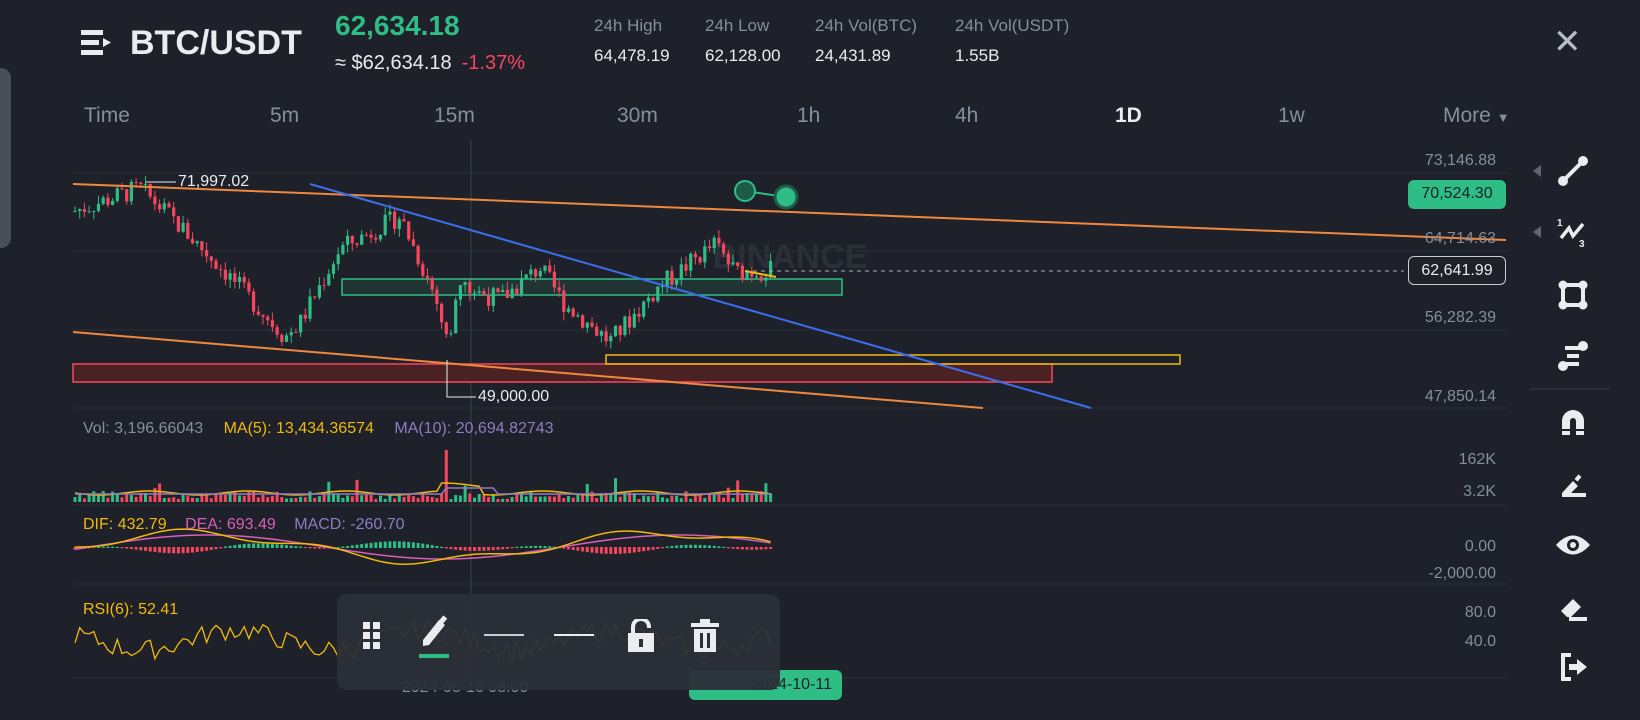 This screenshot has width=1640, height=720. What do you see at coordinates (98, 45) in the screenshot?
I see `menu-icon` at bounding box center [98, 45].